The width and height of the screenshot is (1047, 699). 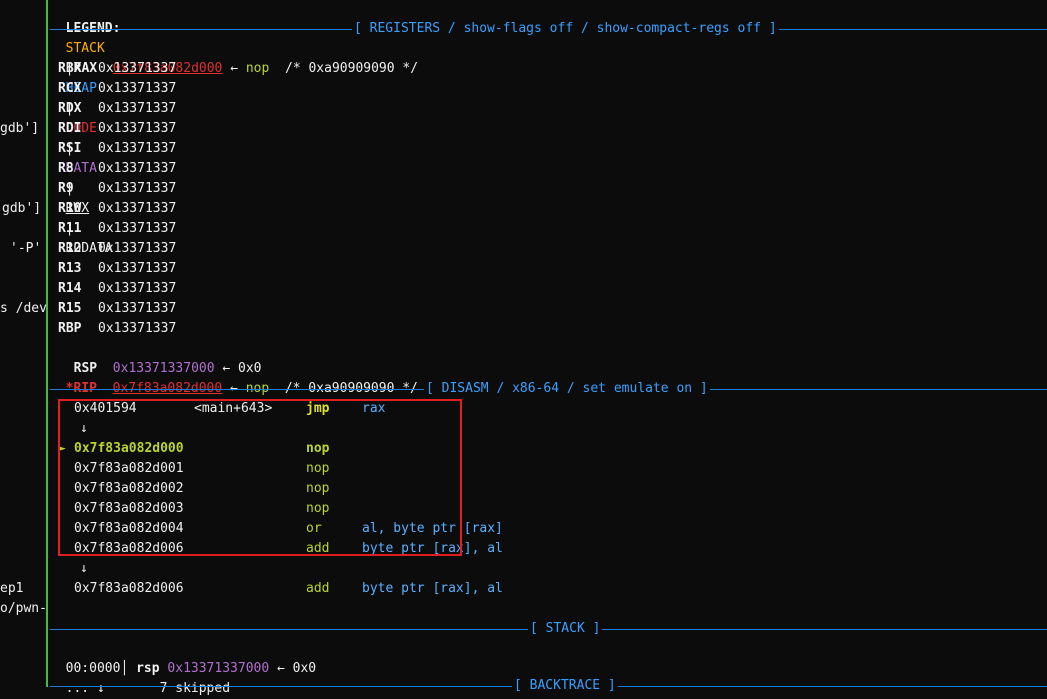 What do you see at coordinates (565, 629) in the screenshot?
I see `stack-section-title: [ STACK ]` at bounding box center [565, 629].